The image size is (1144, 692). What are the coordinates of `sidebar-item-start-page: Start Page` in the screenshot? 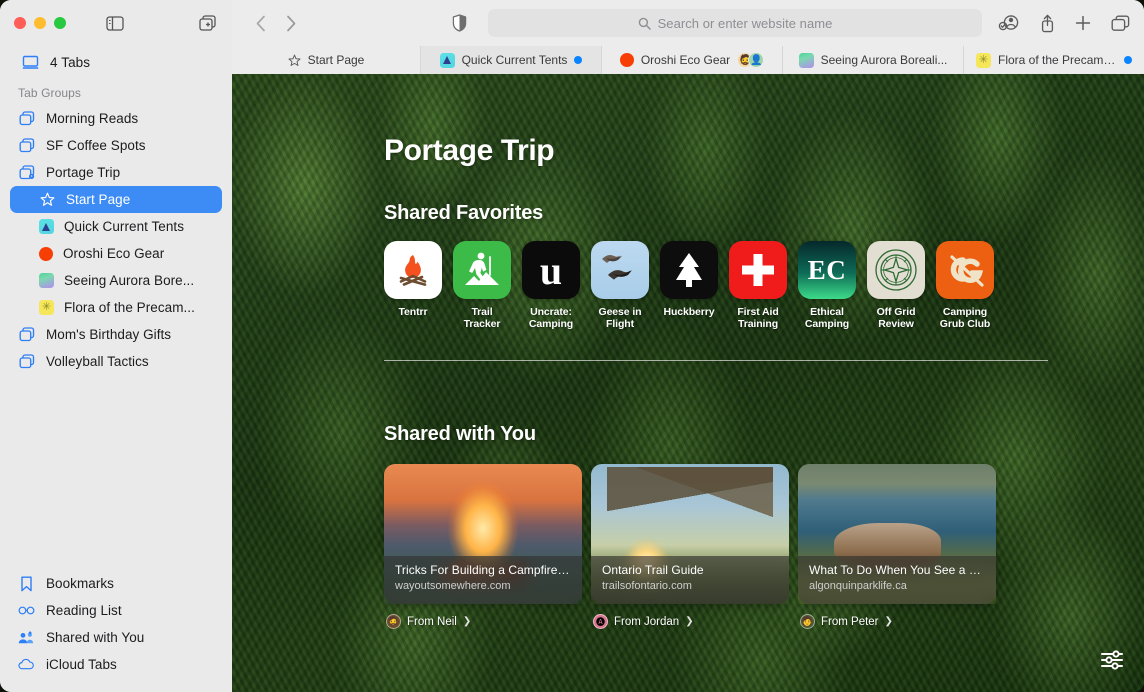 It's located at (116, 199).